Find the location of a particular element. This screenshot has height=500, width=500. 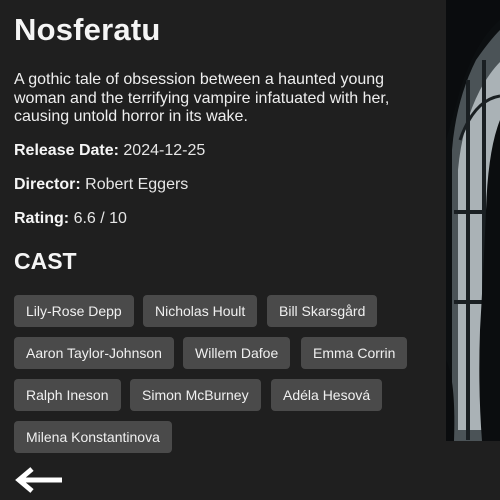

cast-chip: Simon McBurney is located at coordinates (195, 395).